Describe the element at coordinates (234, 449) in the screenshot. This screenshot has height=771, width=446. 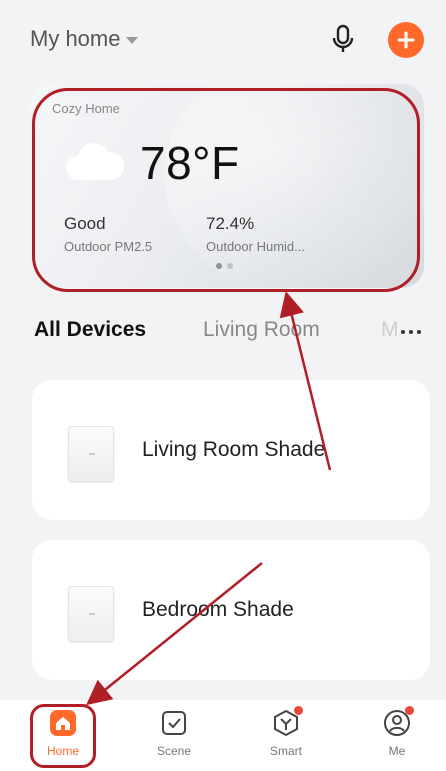
I see `device-name: Living Room Shade` at that location.